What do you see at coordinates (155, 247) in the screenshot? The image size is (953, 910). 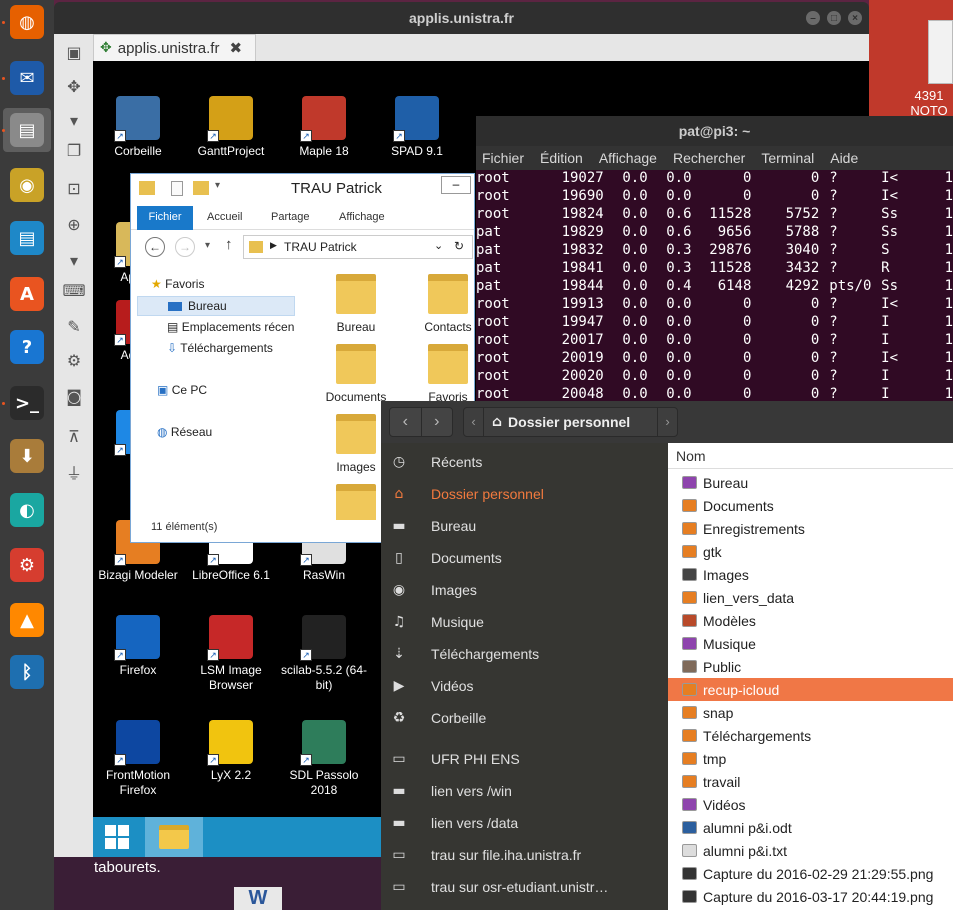 I see `back-button: ←` at bounding box center [155, 247].